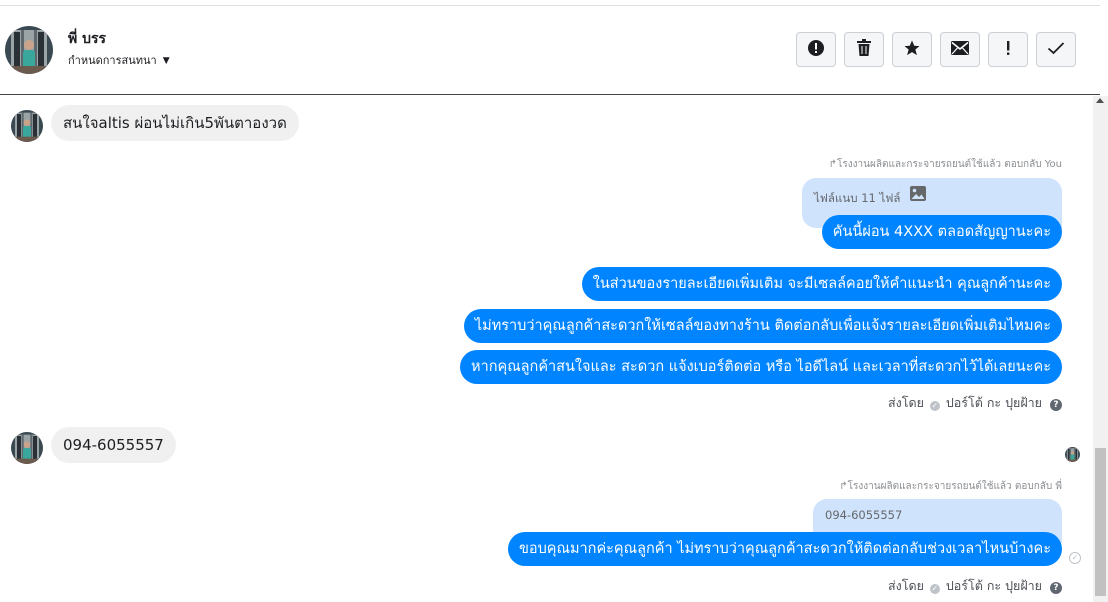 The image size is (1108, 602). I want to click on incoming-message: 094-6055557, so click(113, 445).